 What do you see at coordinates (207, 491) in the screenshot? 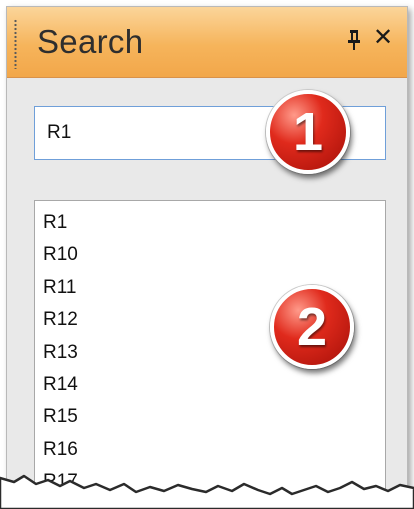
I see `torn-edge` at bounding box center [207, 491].